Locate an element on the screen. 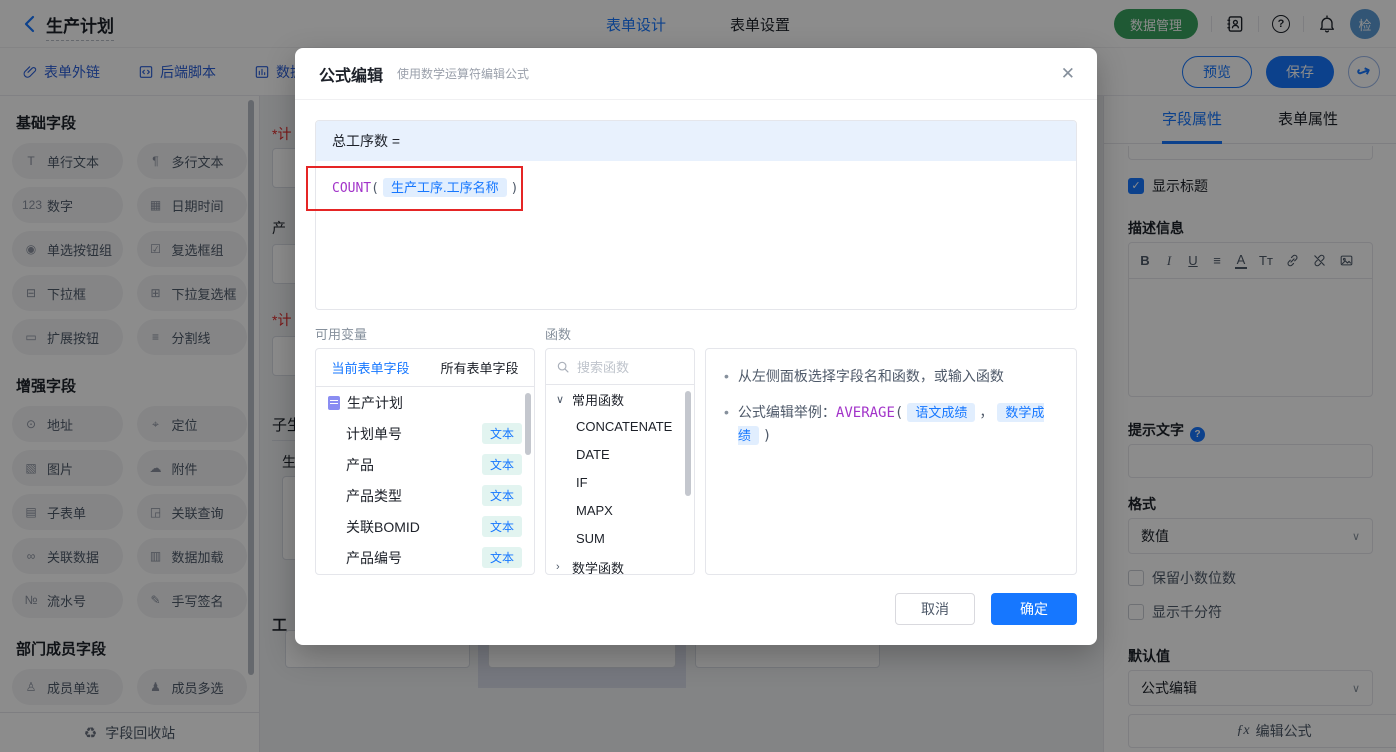 This screenshot has width=1396, height=752. modal-subtitle: 使用数学运算符编辑公式 is located at coordinates (463, 74).